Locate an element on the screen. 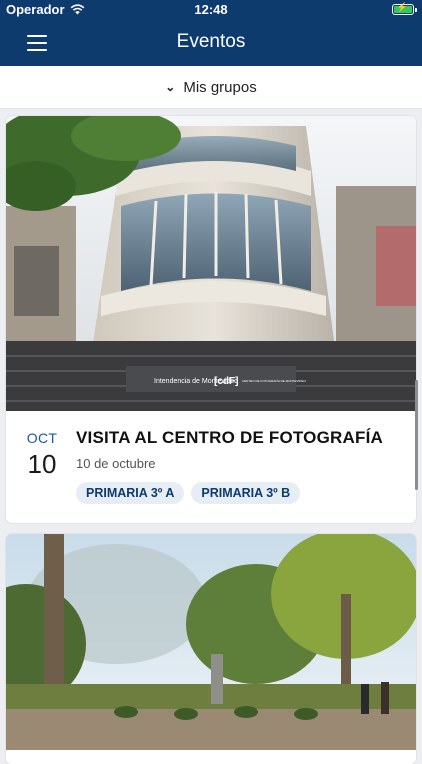 Image resolution: width=422 pixels, height=764 pixels. event-date-badge: OCT 10 is located at coordinates (42, 455).